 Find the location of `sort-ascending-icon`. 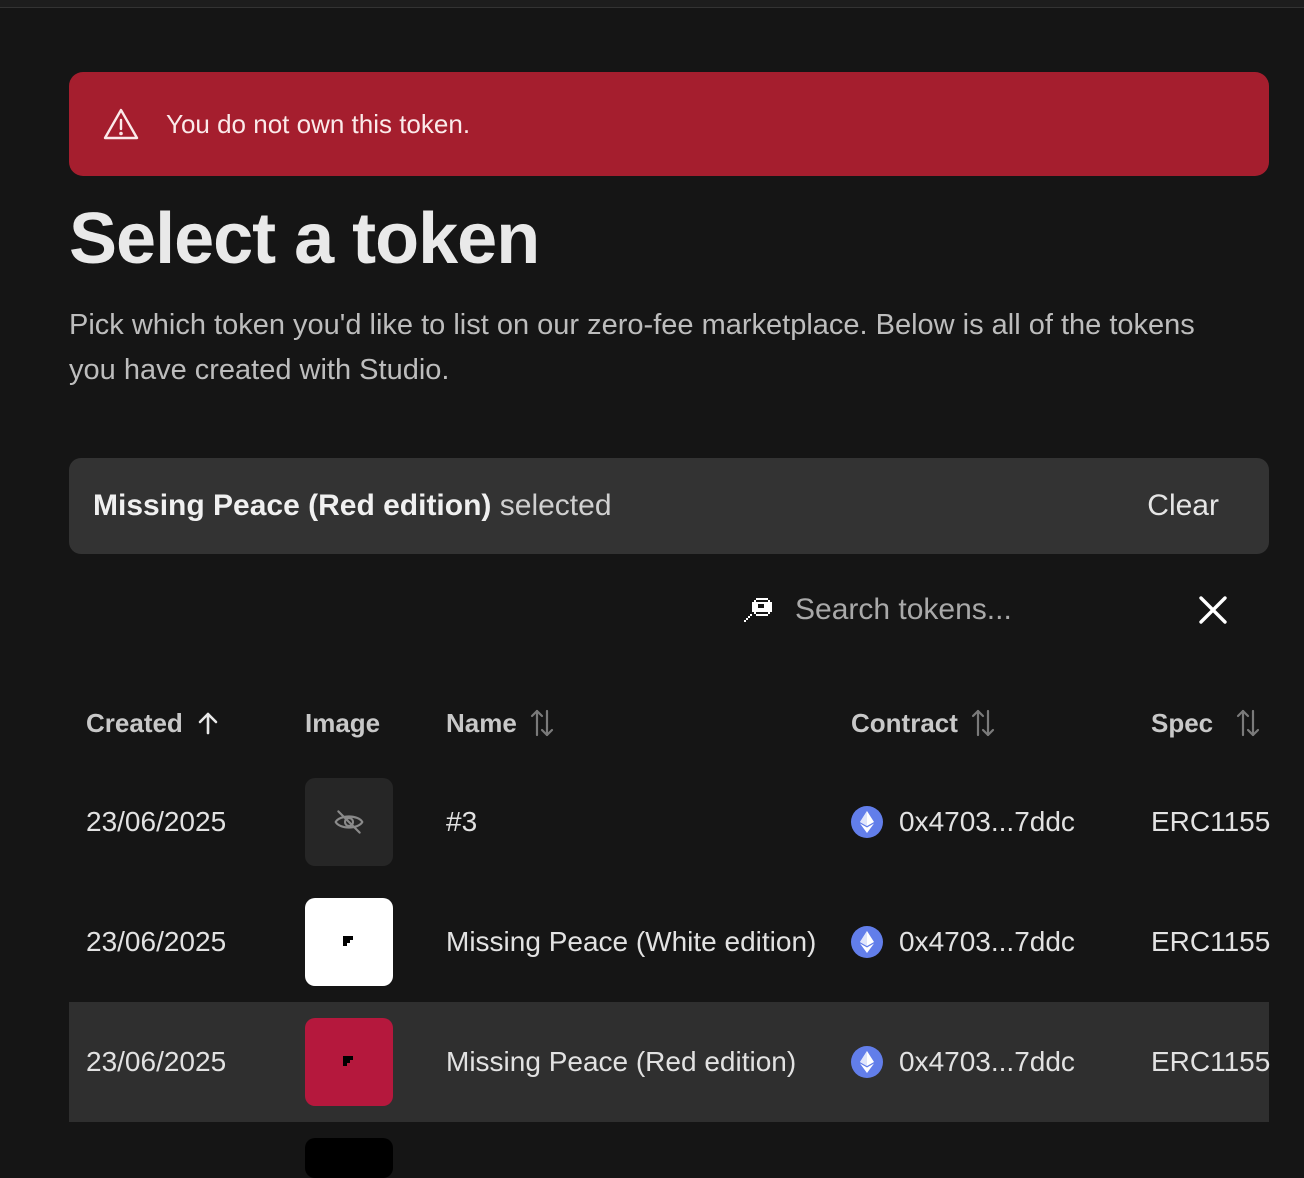

sort-ascending-icon is located at coordinates (208, 723).